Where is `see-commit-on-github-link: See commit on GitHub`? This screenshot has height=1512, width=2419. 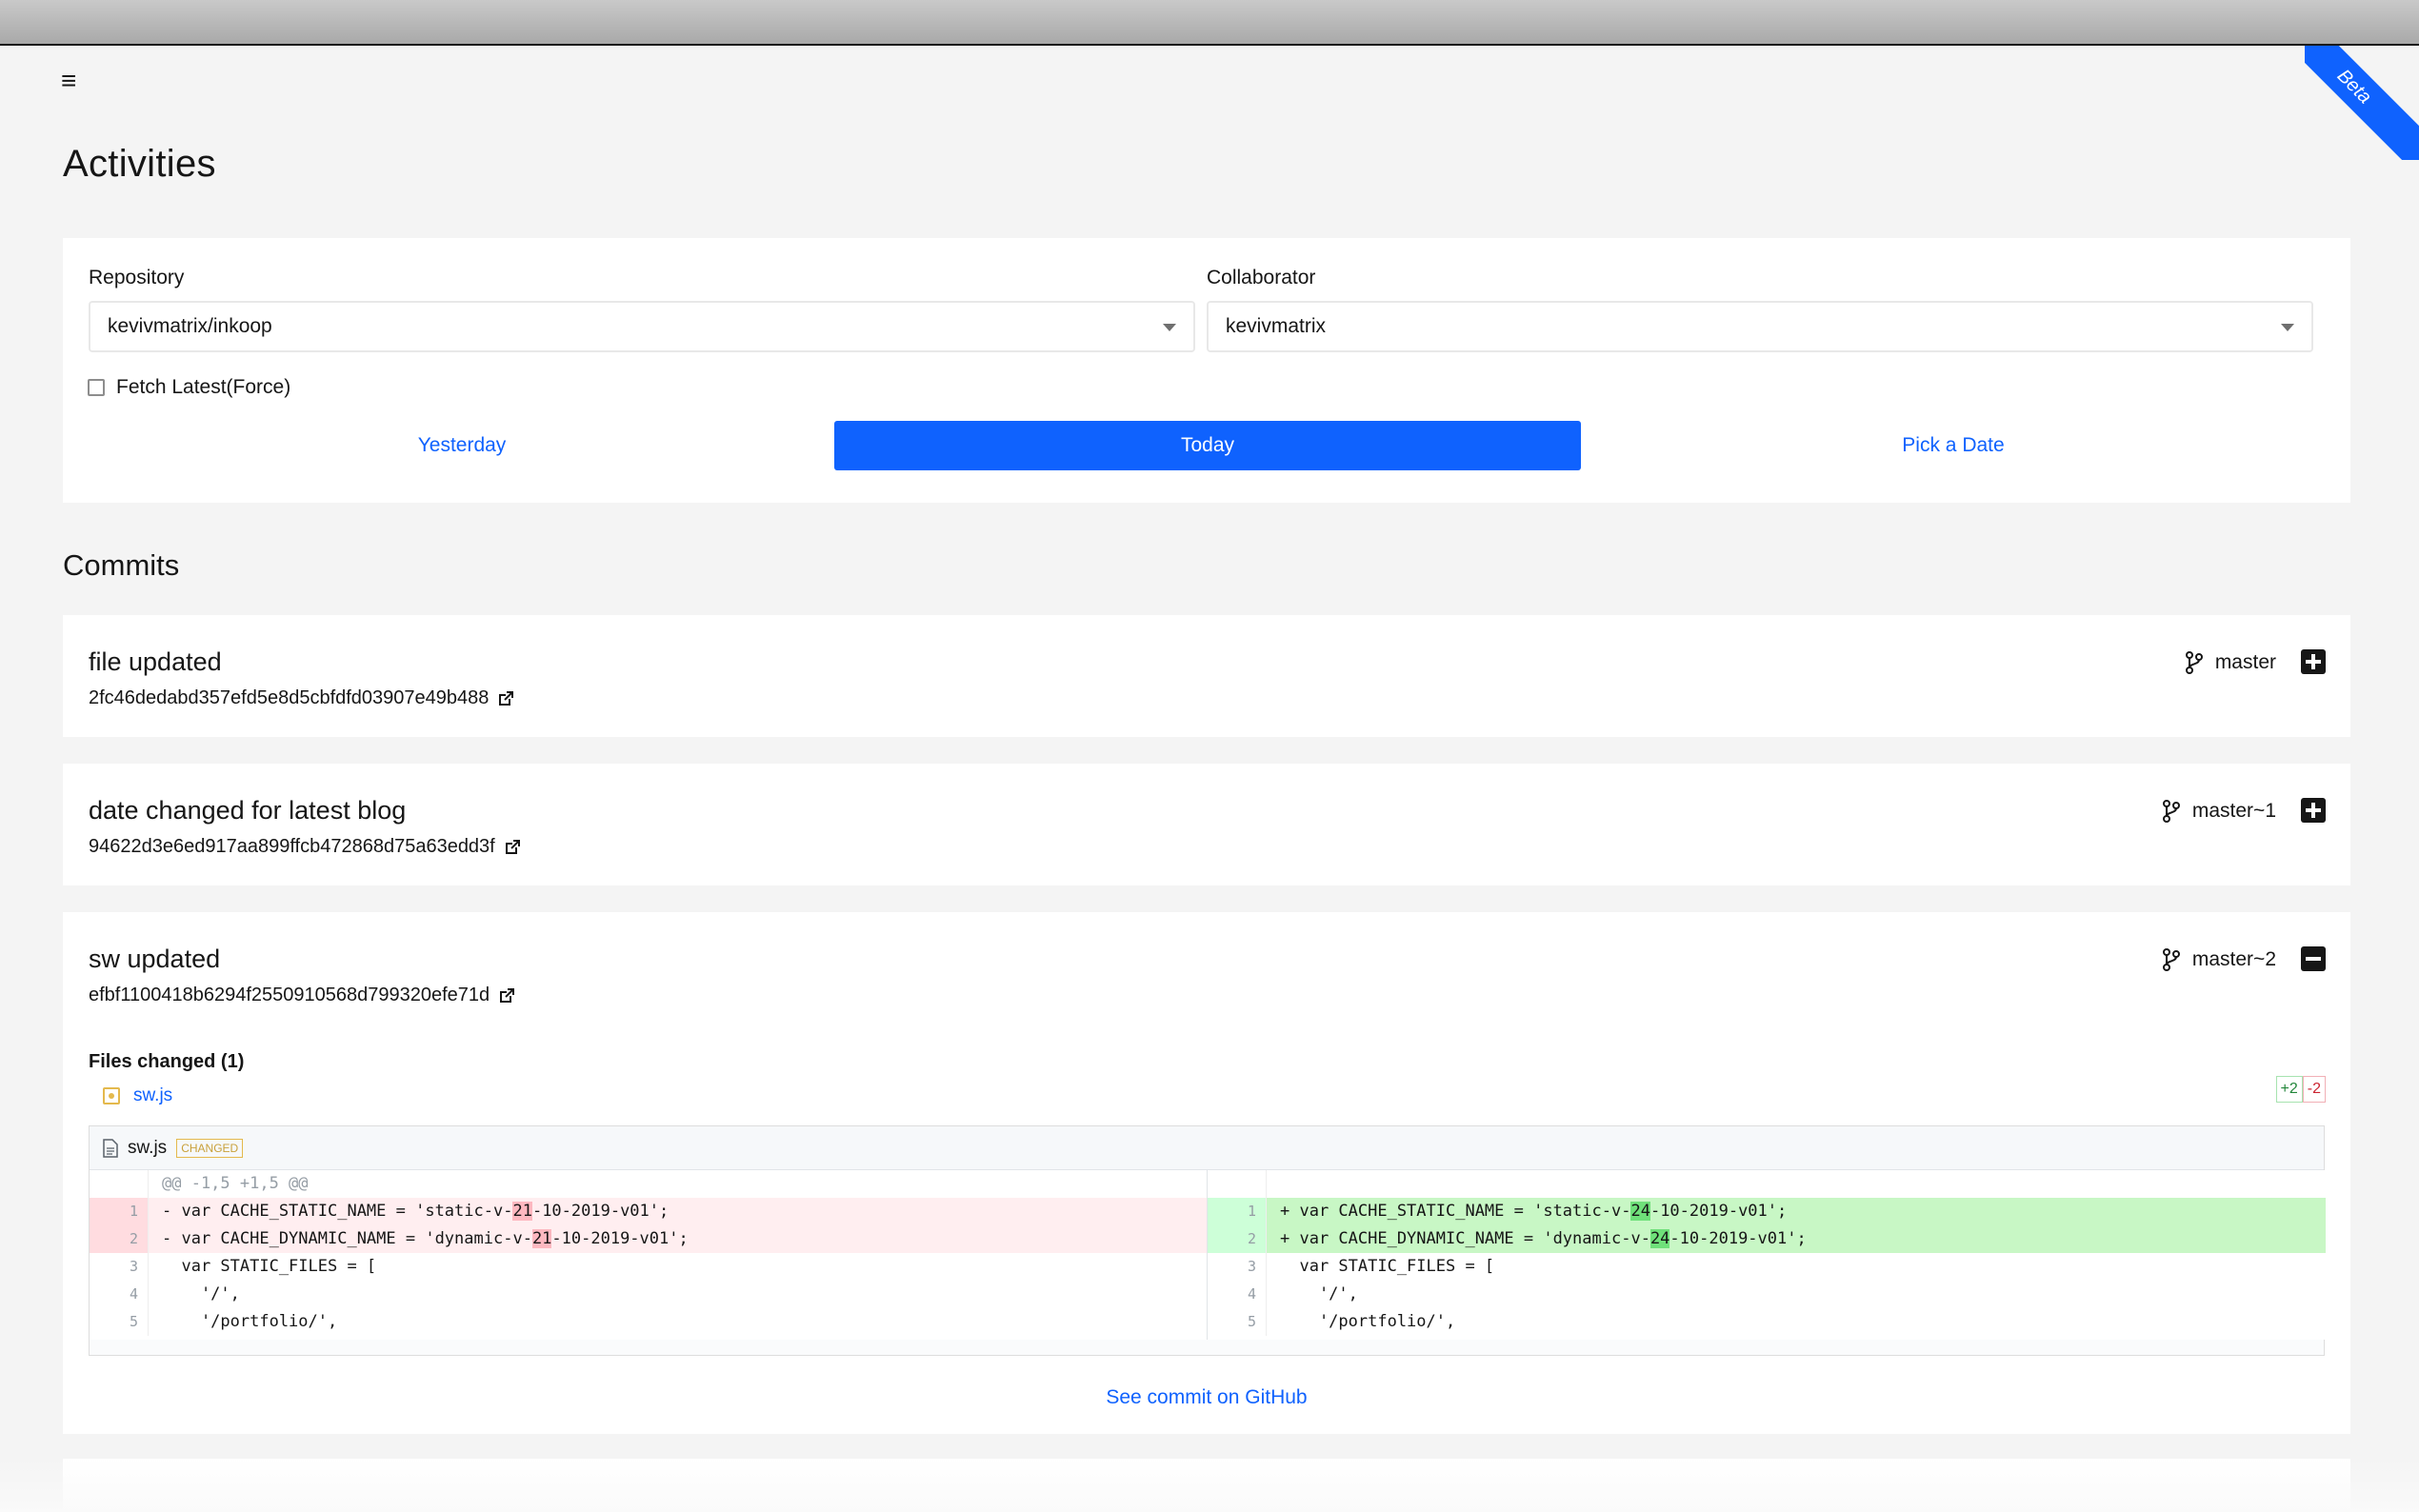
see-commit-on-github-link: See commit on GitHub is located at coordinates (1206, 1397).